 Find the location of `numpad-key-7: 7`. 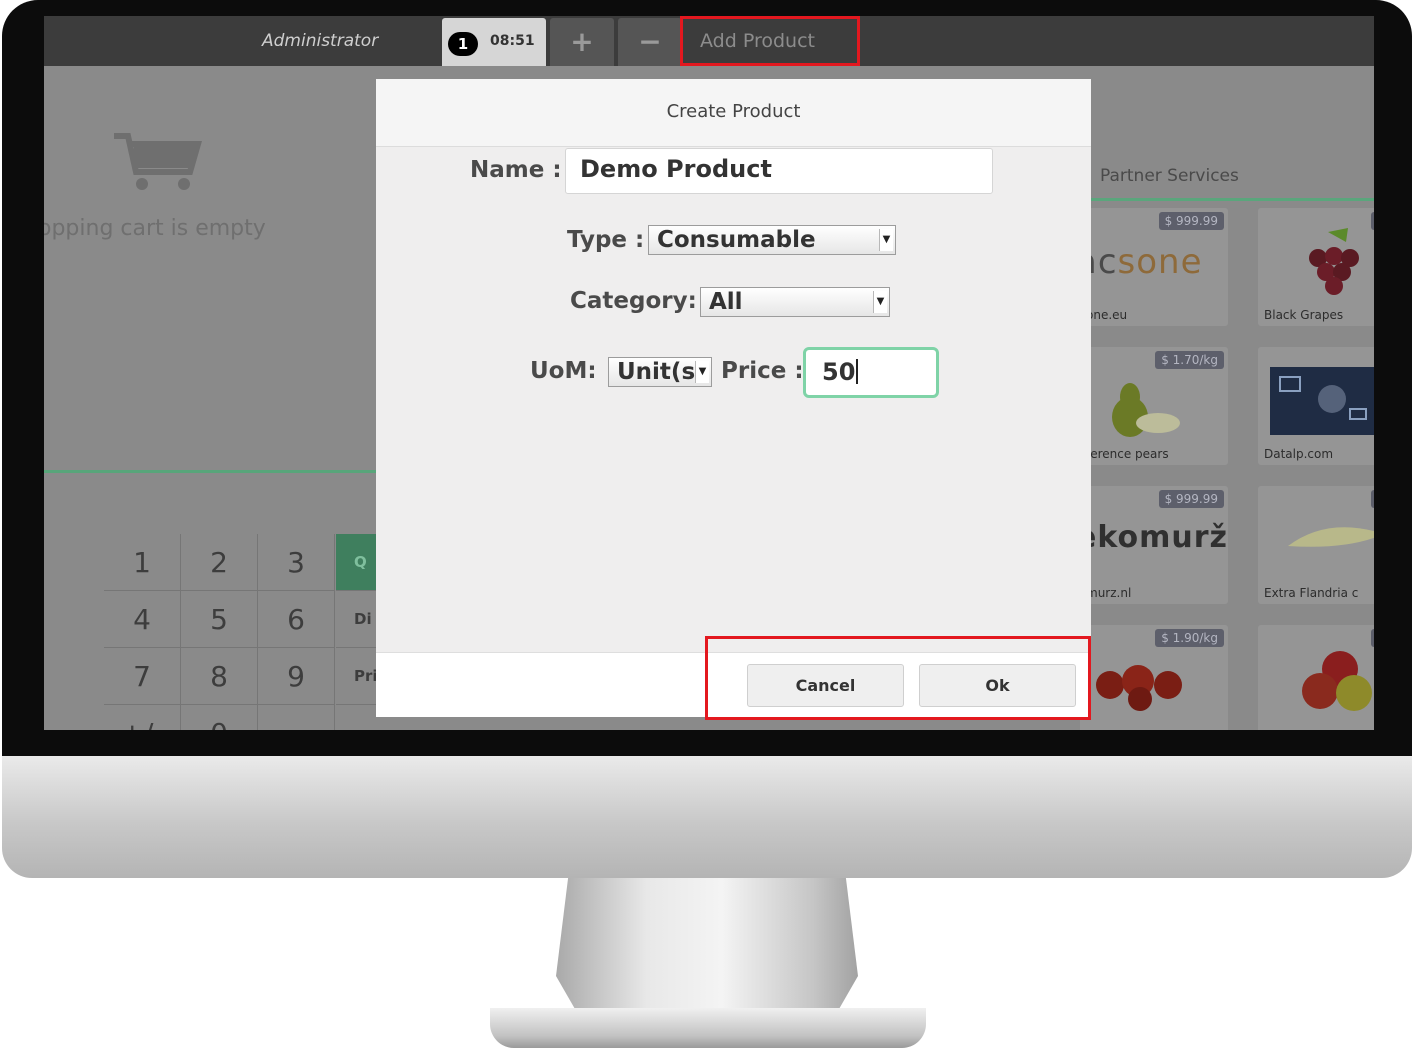

numpad-key-7: 7 is located at coordinates (142, 676).